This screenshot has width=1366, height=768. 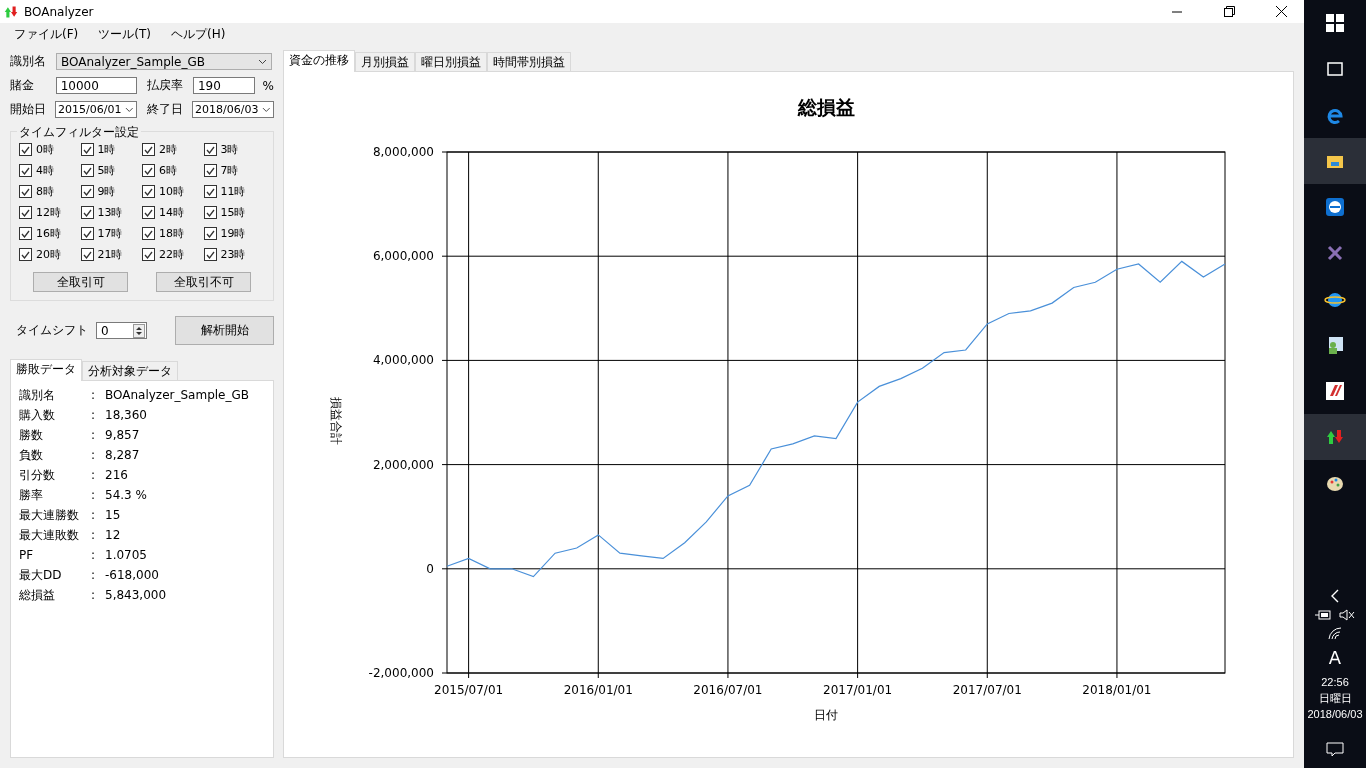 I want to click on checkbox-label: 7時, so click(x=229, y=170).